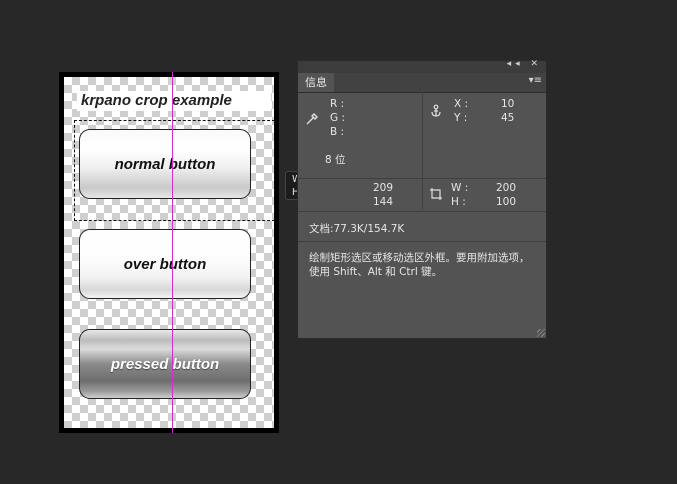 Image resolution: width=677 pixels, height=484 pixels. What do you see at coordinates (461, 104) in the screenshot?
I see `x-label: X :` at bounding box center [461, 104].